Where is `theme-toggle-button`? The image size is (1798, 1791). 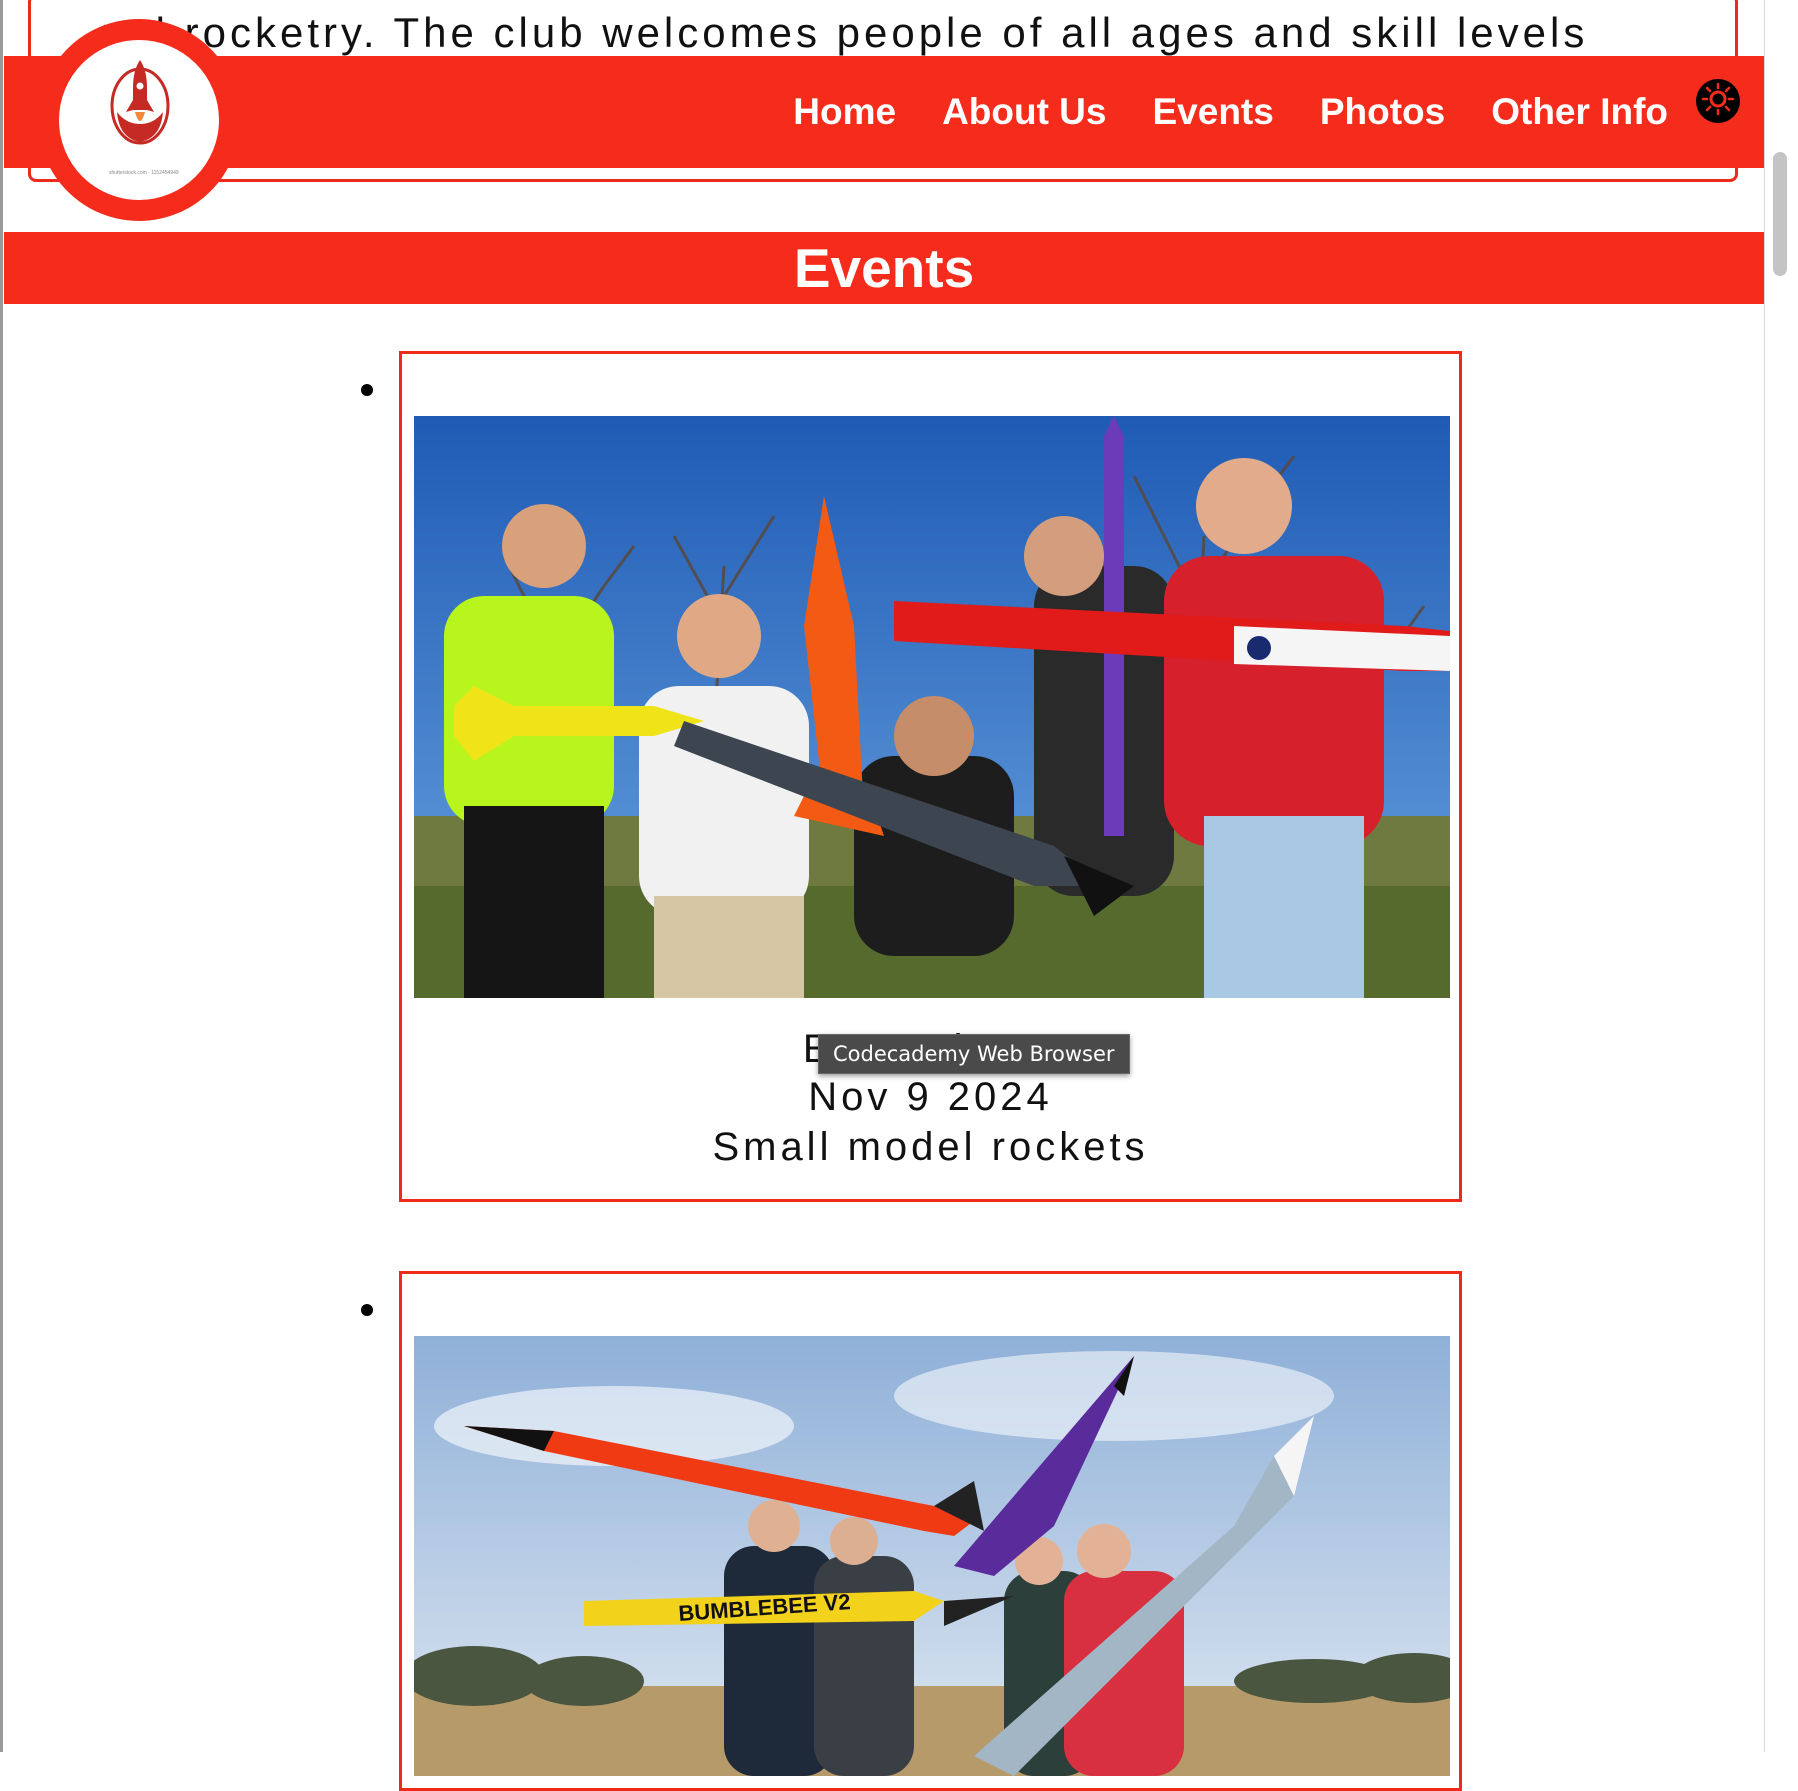 theme-toggle-button is located at coordinates (1718, 101).